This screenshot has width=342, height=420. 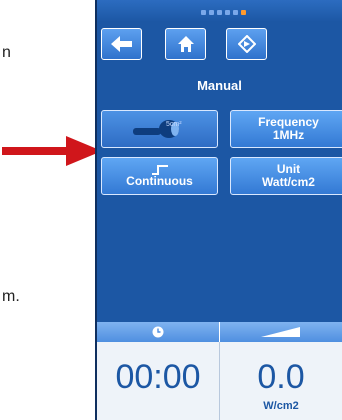 I want to click on ramp-icon, so click(x=280, y=332).